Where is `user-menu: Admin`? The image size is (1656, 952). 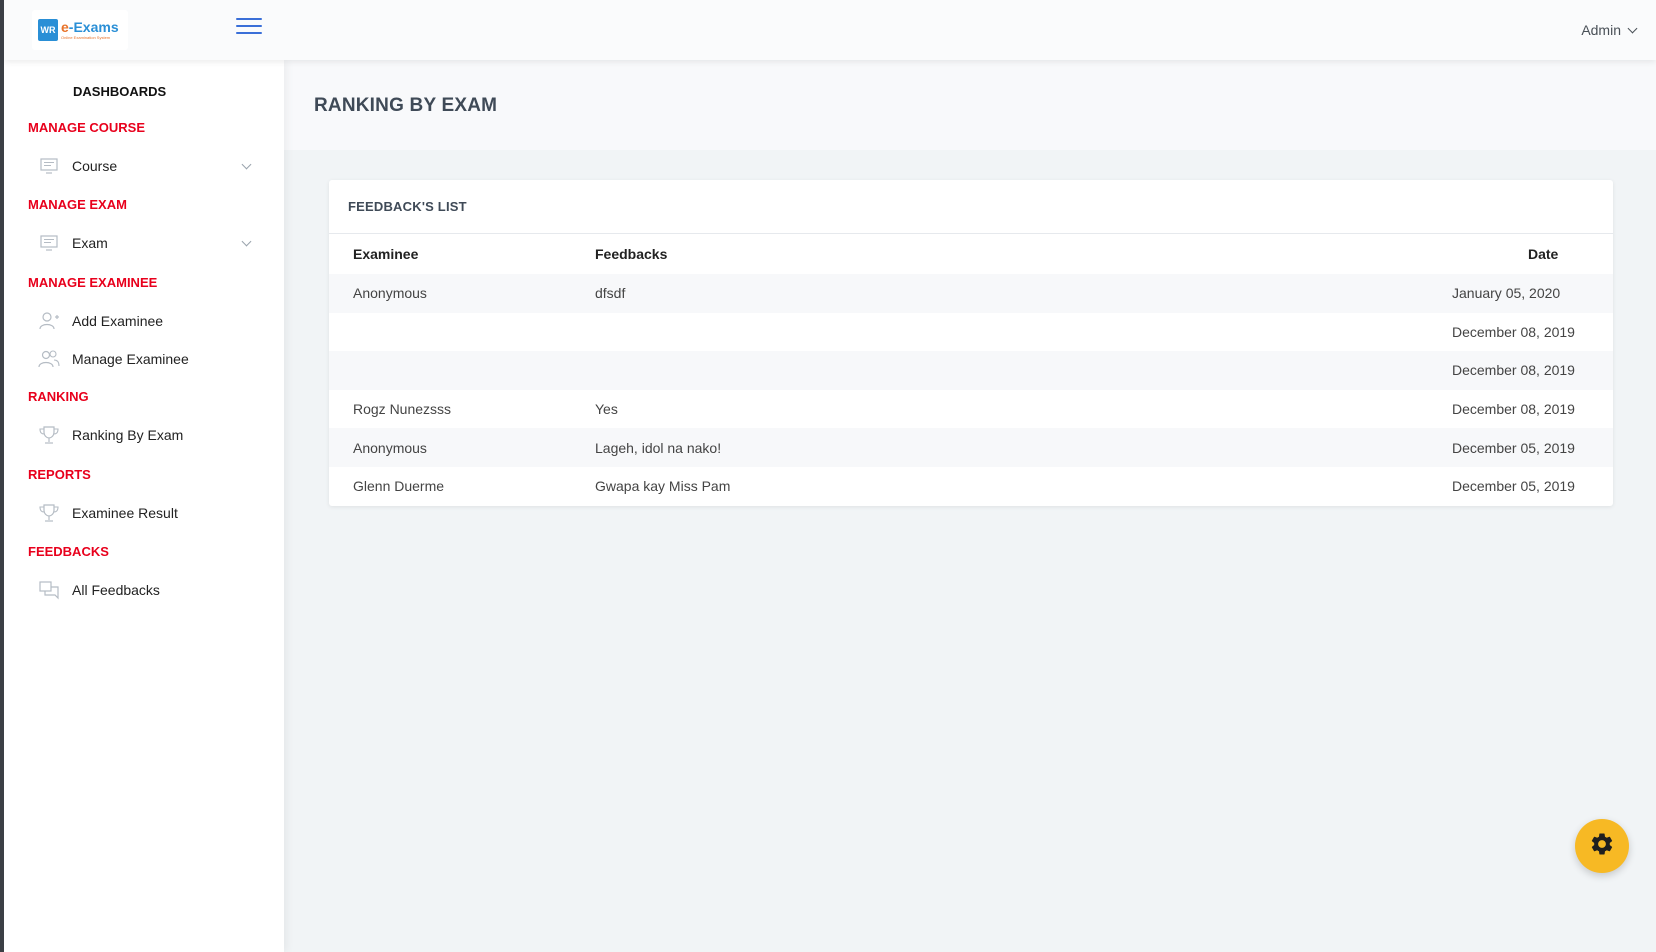 user-menu: Admin is located at coordinates (1609, 30).